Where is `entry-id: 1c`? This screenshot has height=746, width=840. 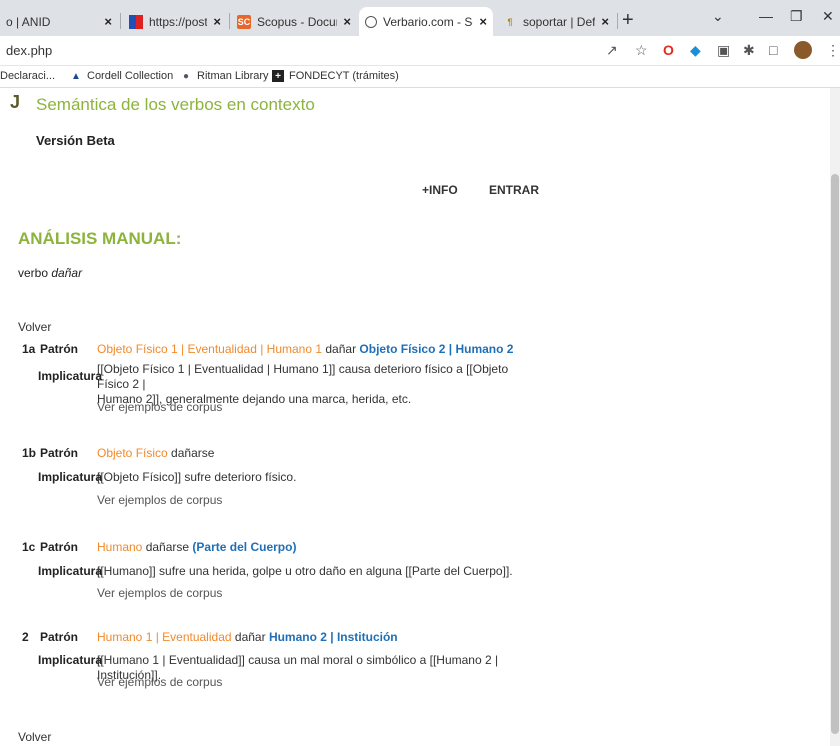 entry-id: 1c is located at coordinates (29, 547).